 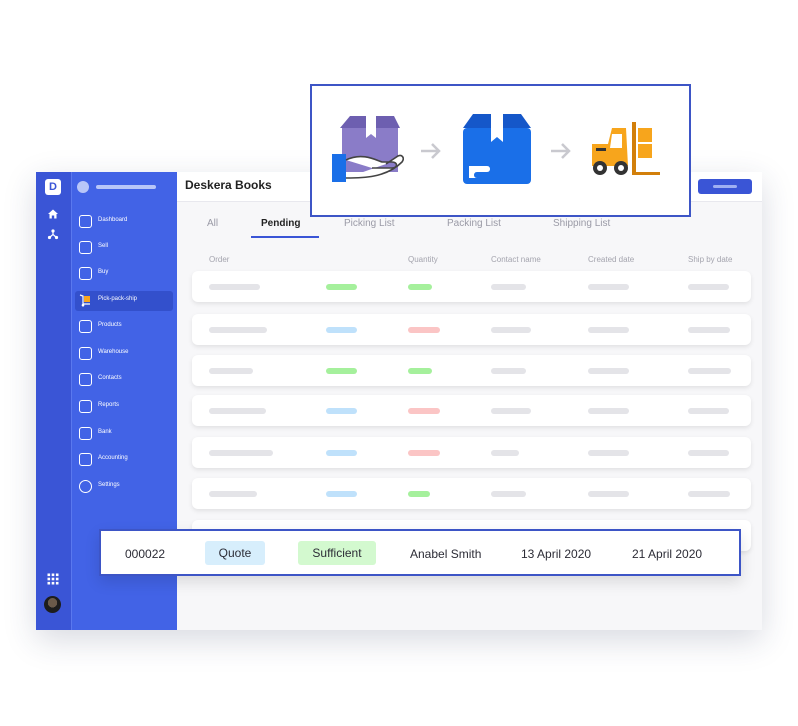 I want to click on chart-icon, so click(x=85, y=406).